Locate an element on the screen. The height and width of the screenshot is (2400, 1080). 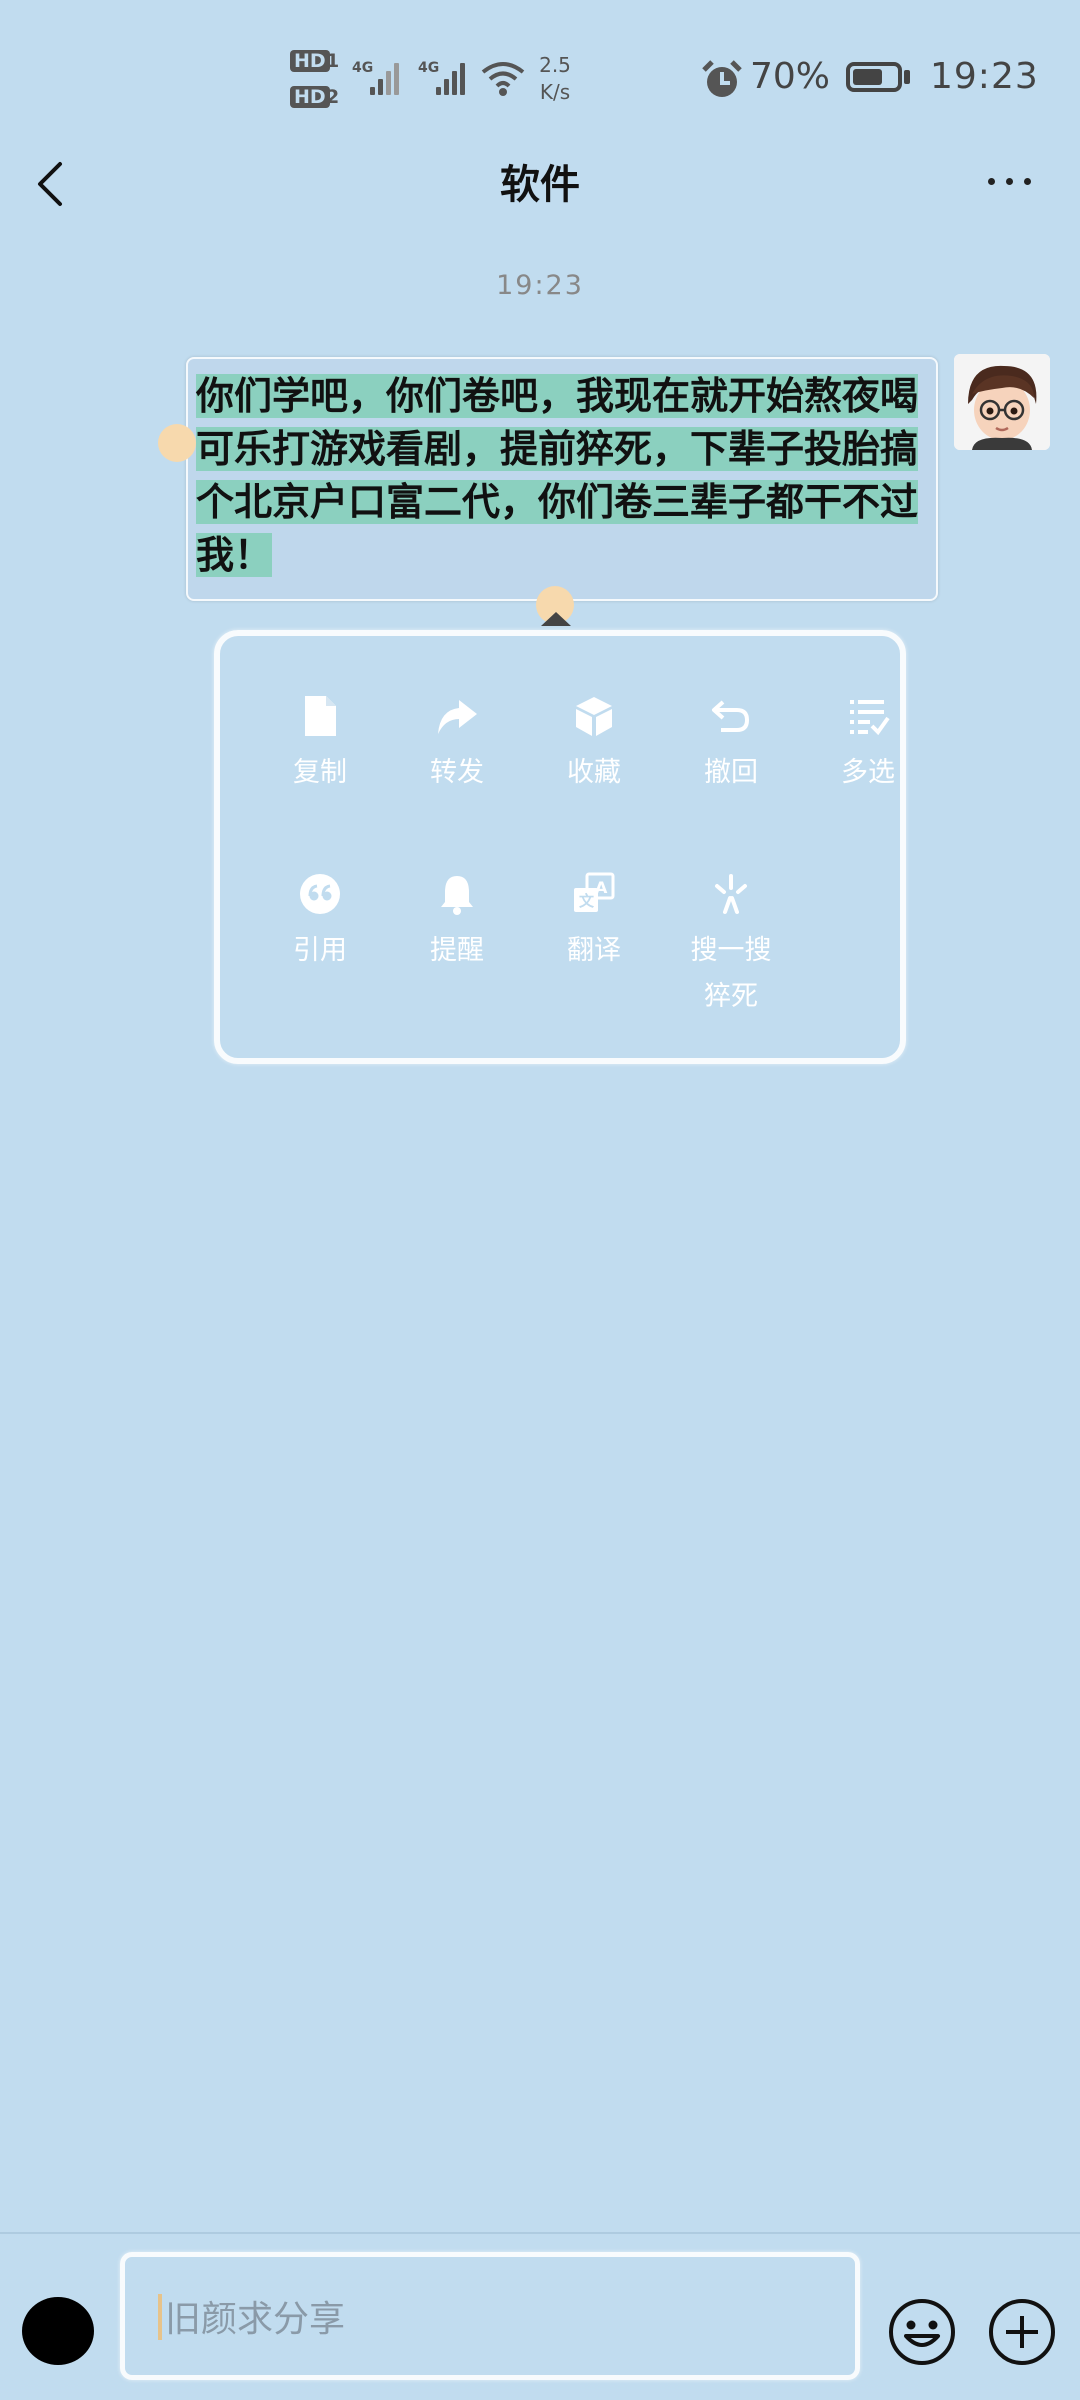
menu-item-multiselect: 多选 is located at coordinates (868, 745).